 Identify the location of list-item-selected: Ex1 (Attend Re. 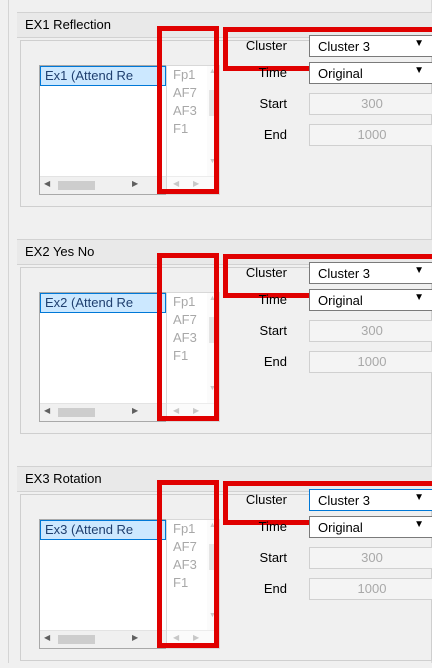
(103, 76).